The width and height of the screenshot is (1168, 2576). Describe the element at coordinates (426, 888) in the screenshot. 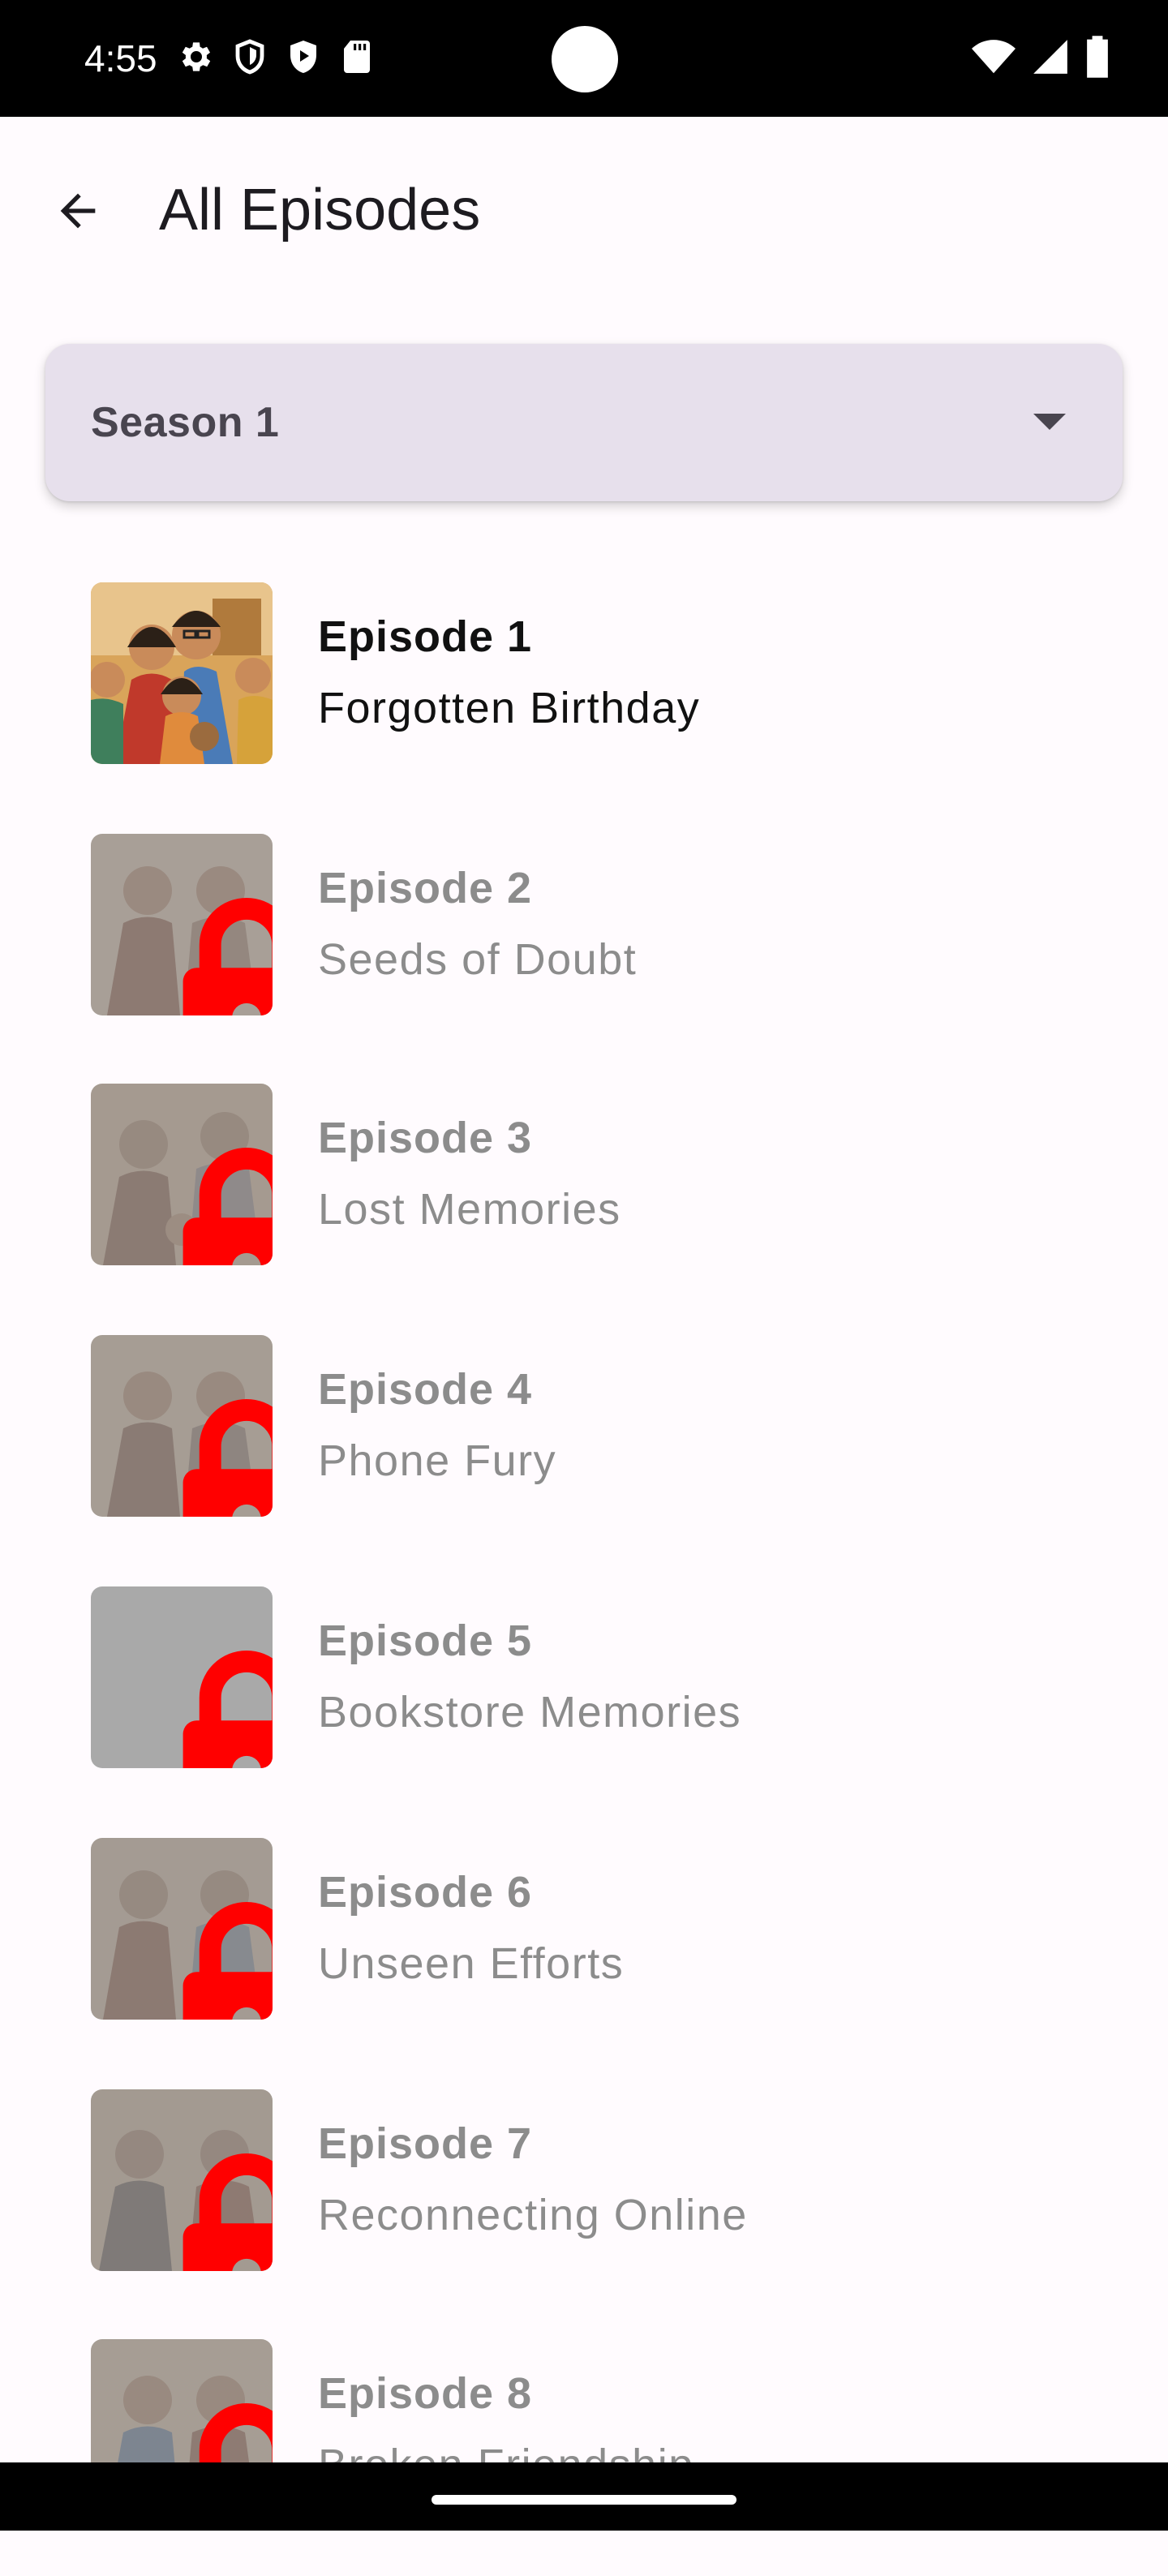

I see `episode-number: Episode 2` at that location.